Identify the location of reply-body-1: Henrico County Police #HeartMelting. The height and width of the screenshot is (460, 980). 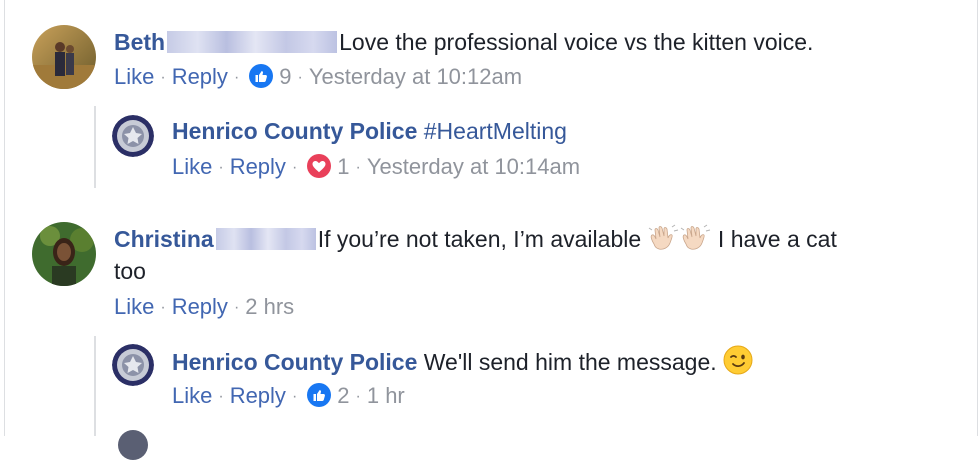
(369, 131).